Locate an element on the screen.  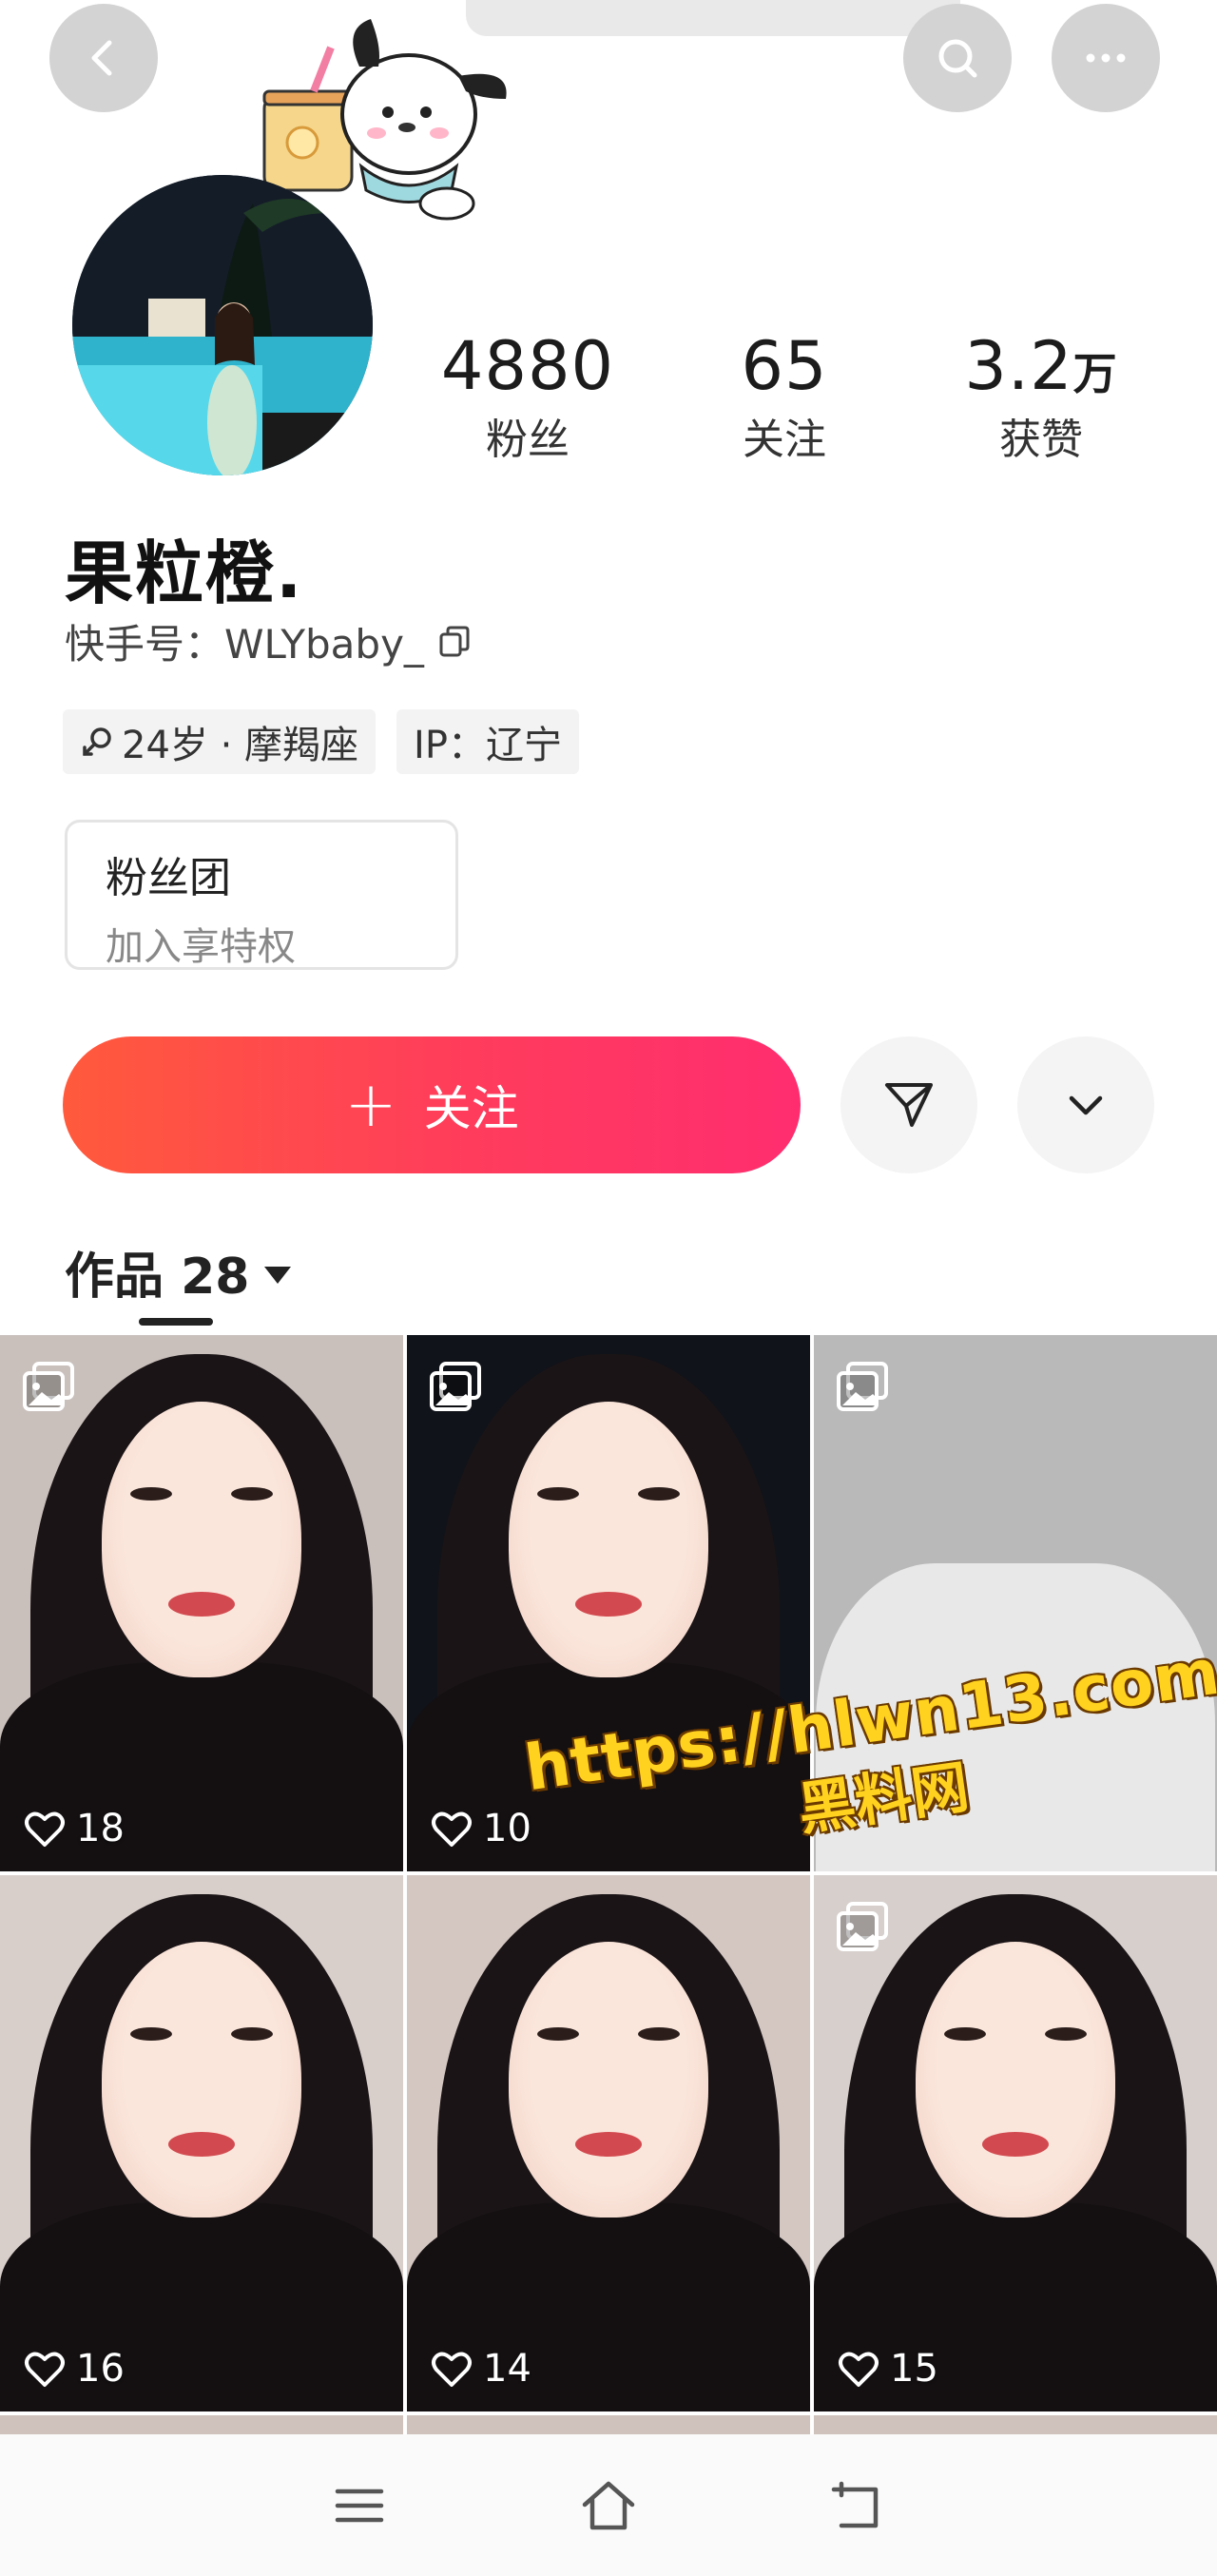
follow-button: + 关注 is located at coordinates (432, 1104).